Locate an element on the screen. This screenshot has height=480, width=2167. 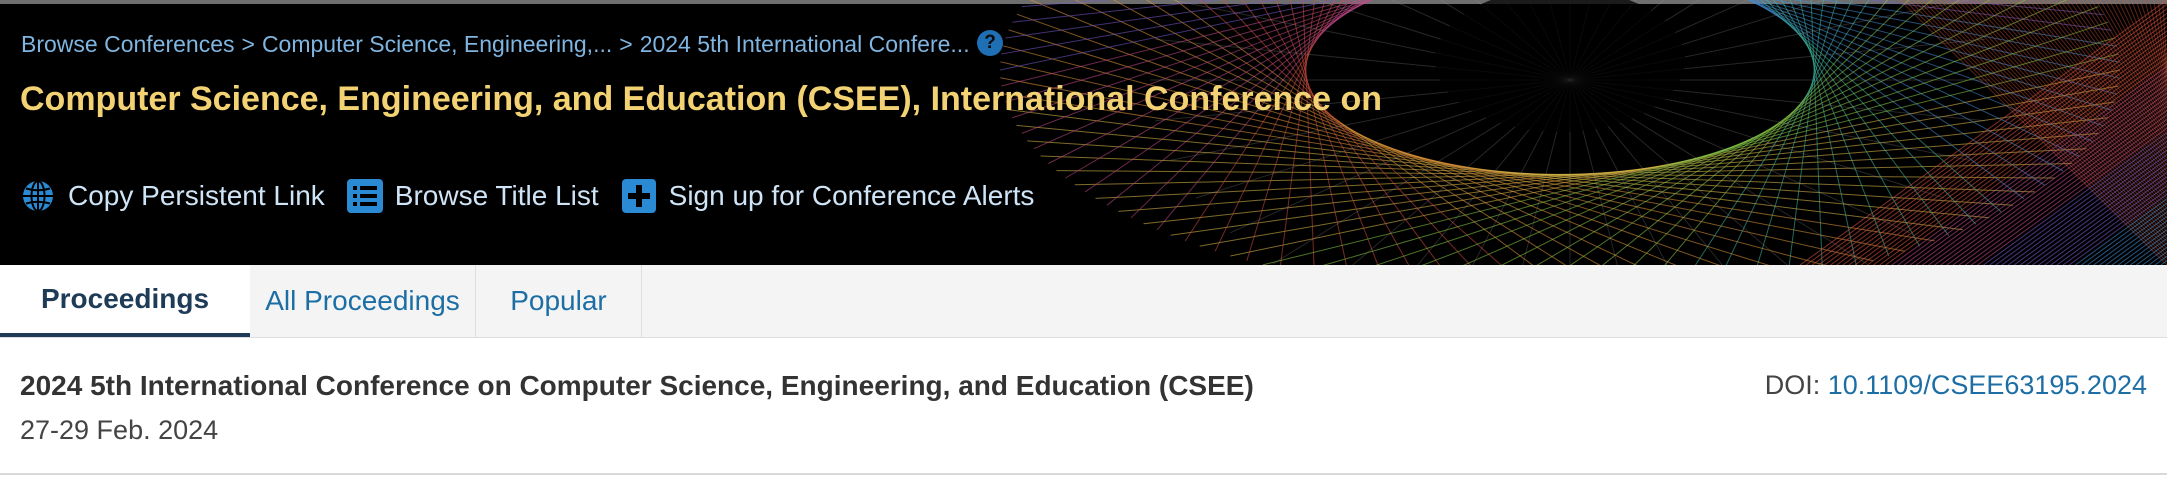
copy-persistent-link-label: Copy Persistent Link is located at coordinates (196, 195).